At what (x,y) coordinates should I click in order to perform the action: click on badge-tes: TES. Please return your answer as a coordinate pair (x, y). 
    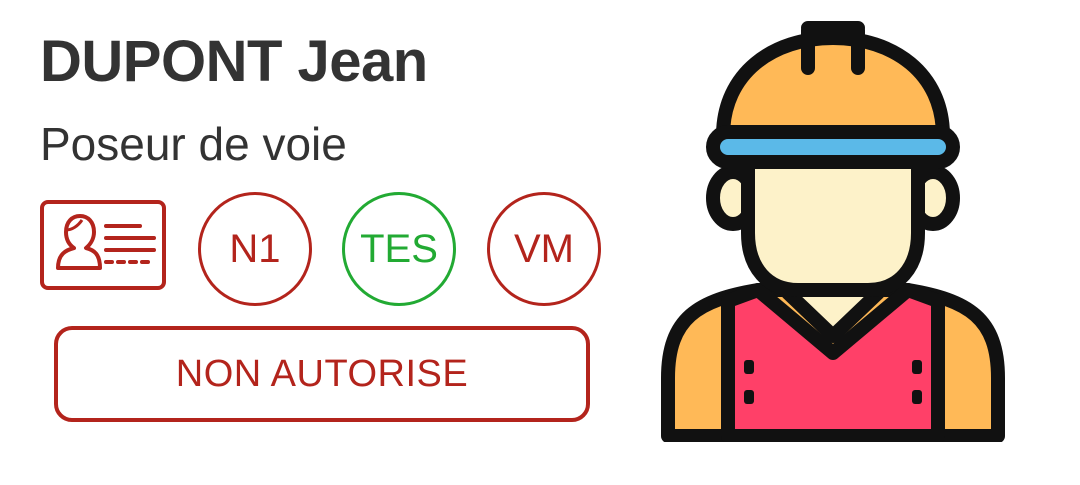
    Looking at the image, I should click on (399, 249).